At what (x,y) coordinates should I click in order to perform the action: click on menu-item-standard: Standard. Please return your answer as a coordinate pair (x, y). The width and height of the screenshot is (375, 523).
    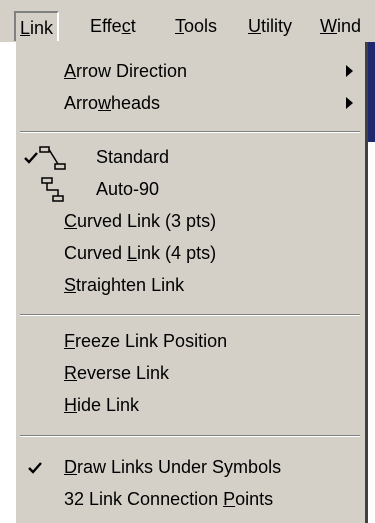
    Looking at the image, I should click on (190, 157).